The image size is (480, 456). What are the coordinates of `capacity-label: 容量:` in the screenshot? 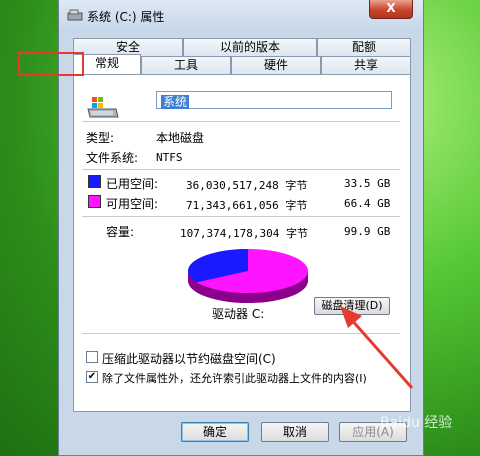 It's located at (120, 232).